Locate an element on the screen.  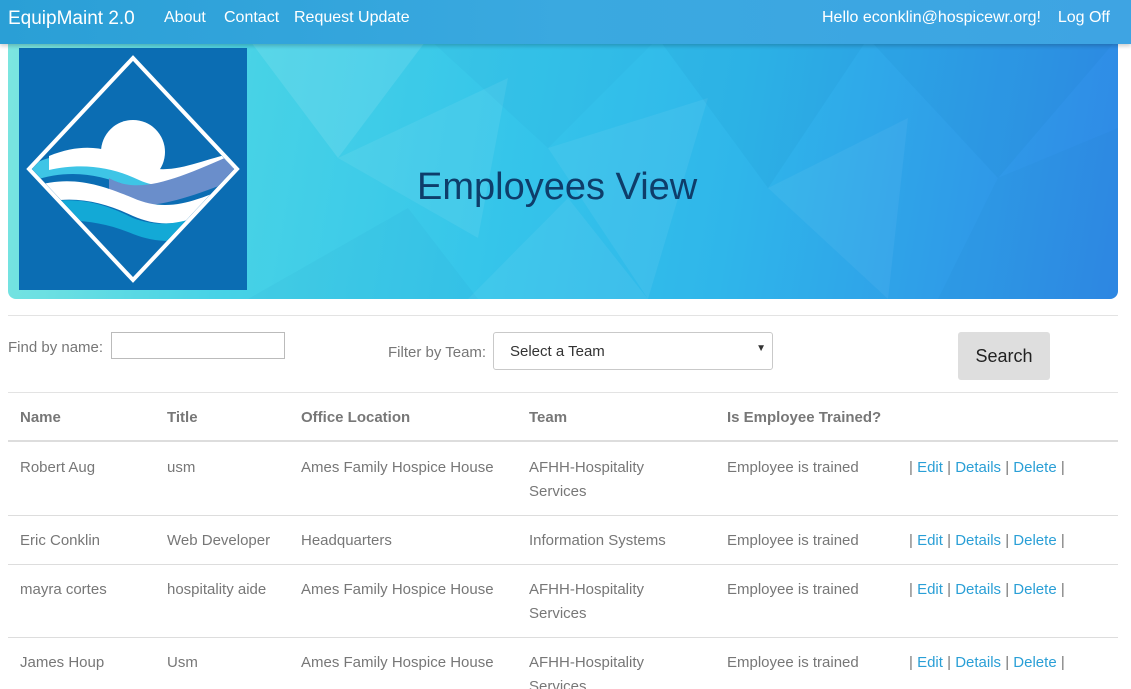
cell-name: Robert Aug is located at coordinates (58, 467).